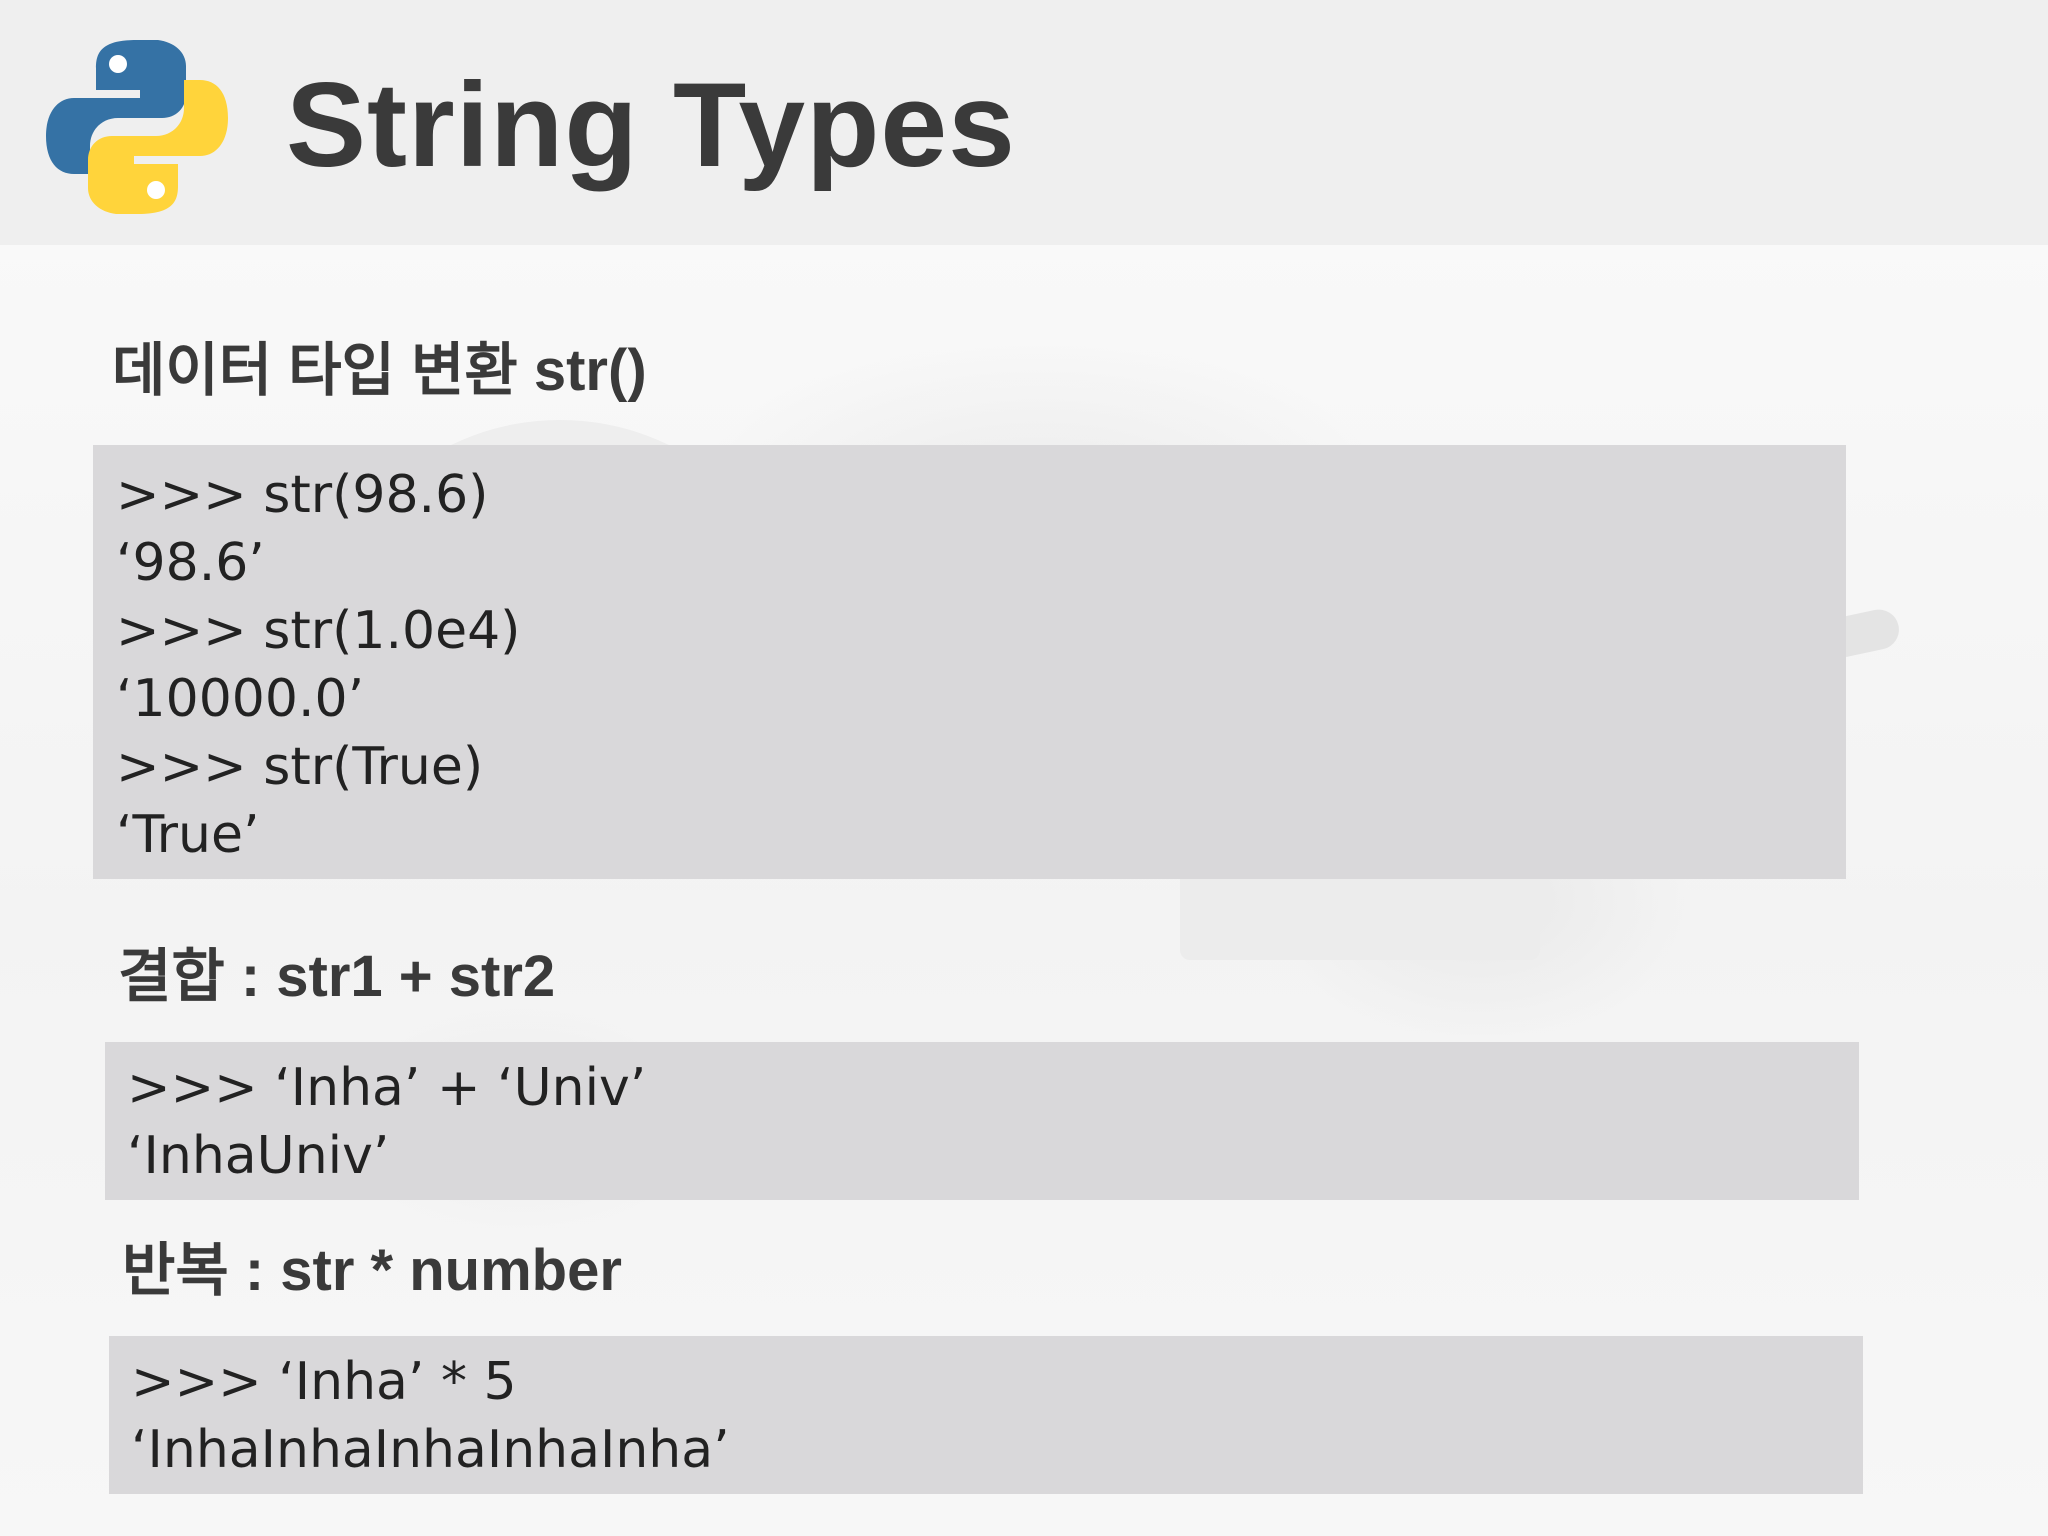 The image size is (2048, 1536). What do you see at coordinates (188, 835) in the screenshot?
I see `code-line: ‘True’` at bounding box center [188, 835].